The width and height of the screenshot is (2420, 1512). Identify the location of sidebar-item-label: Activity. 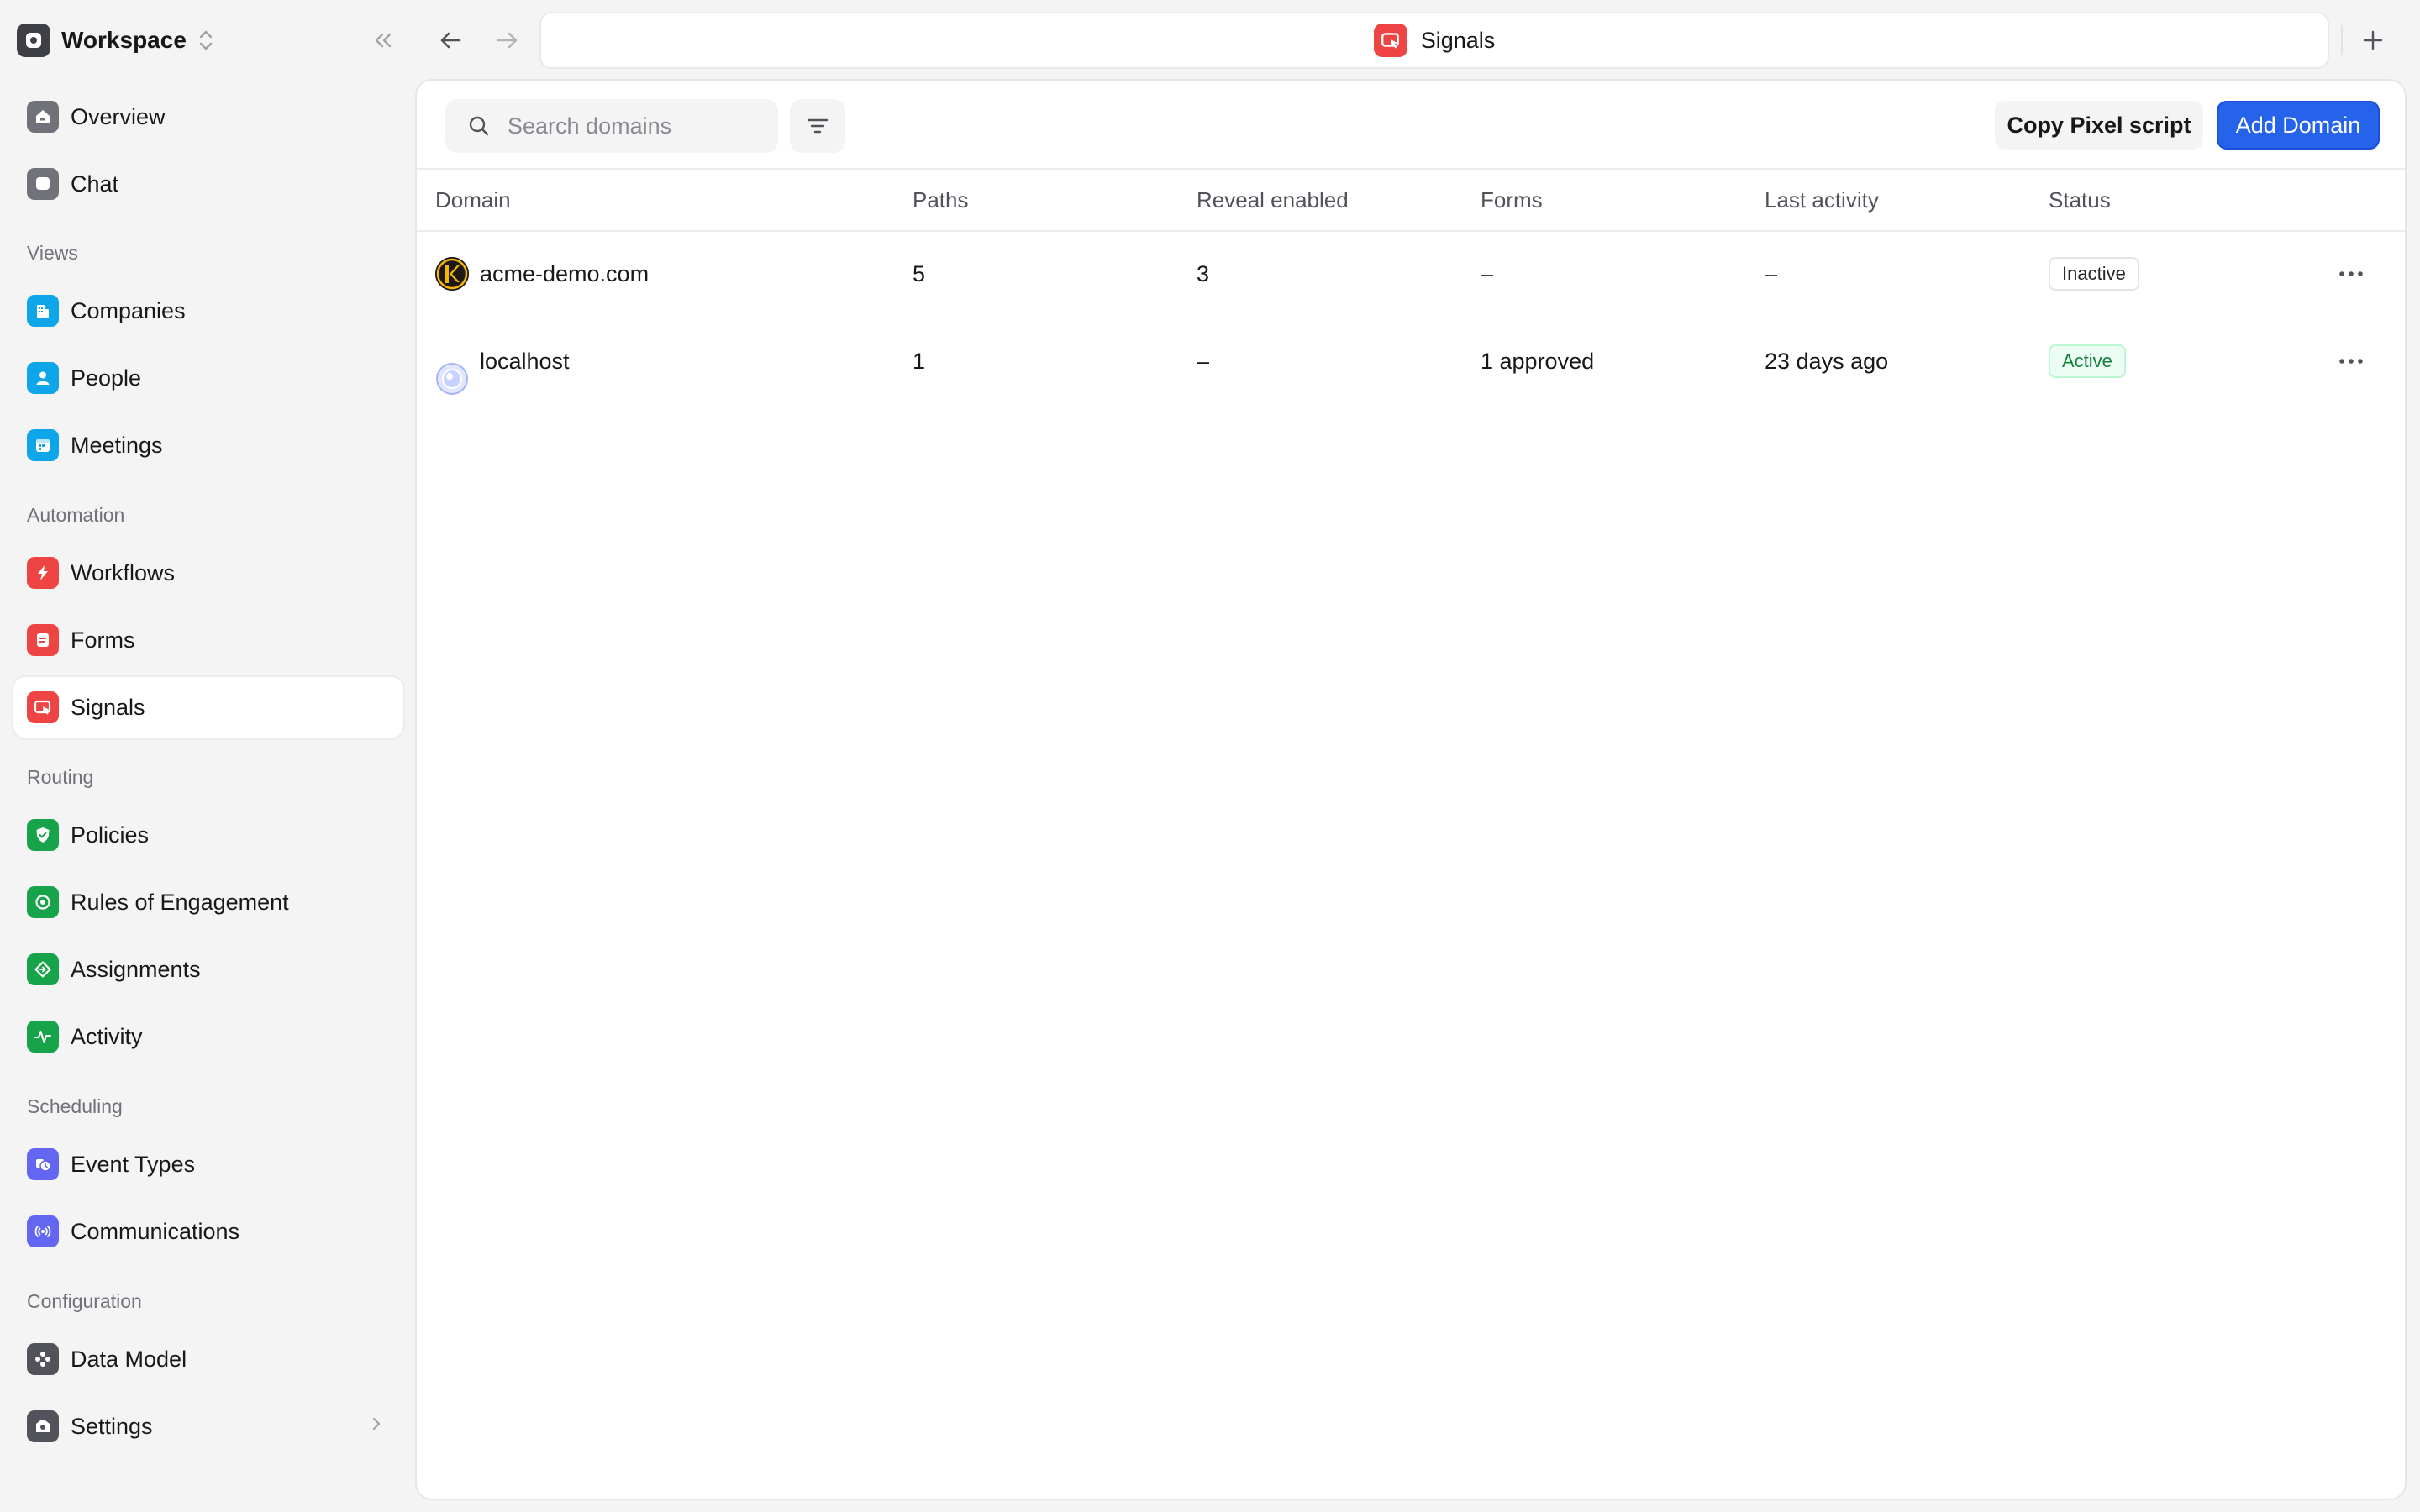
(107, 1036).